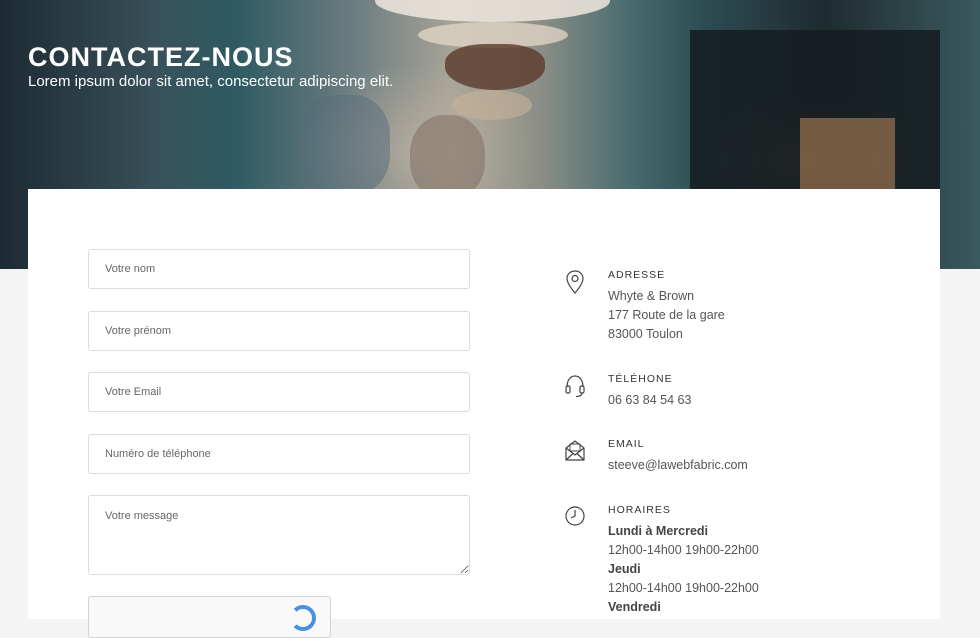 This screenshot has width=980, height=638. I want to click on envelope-icon, so click(575, 450).